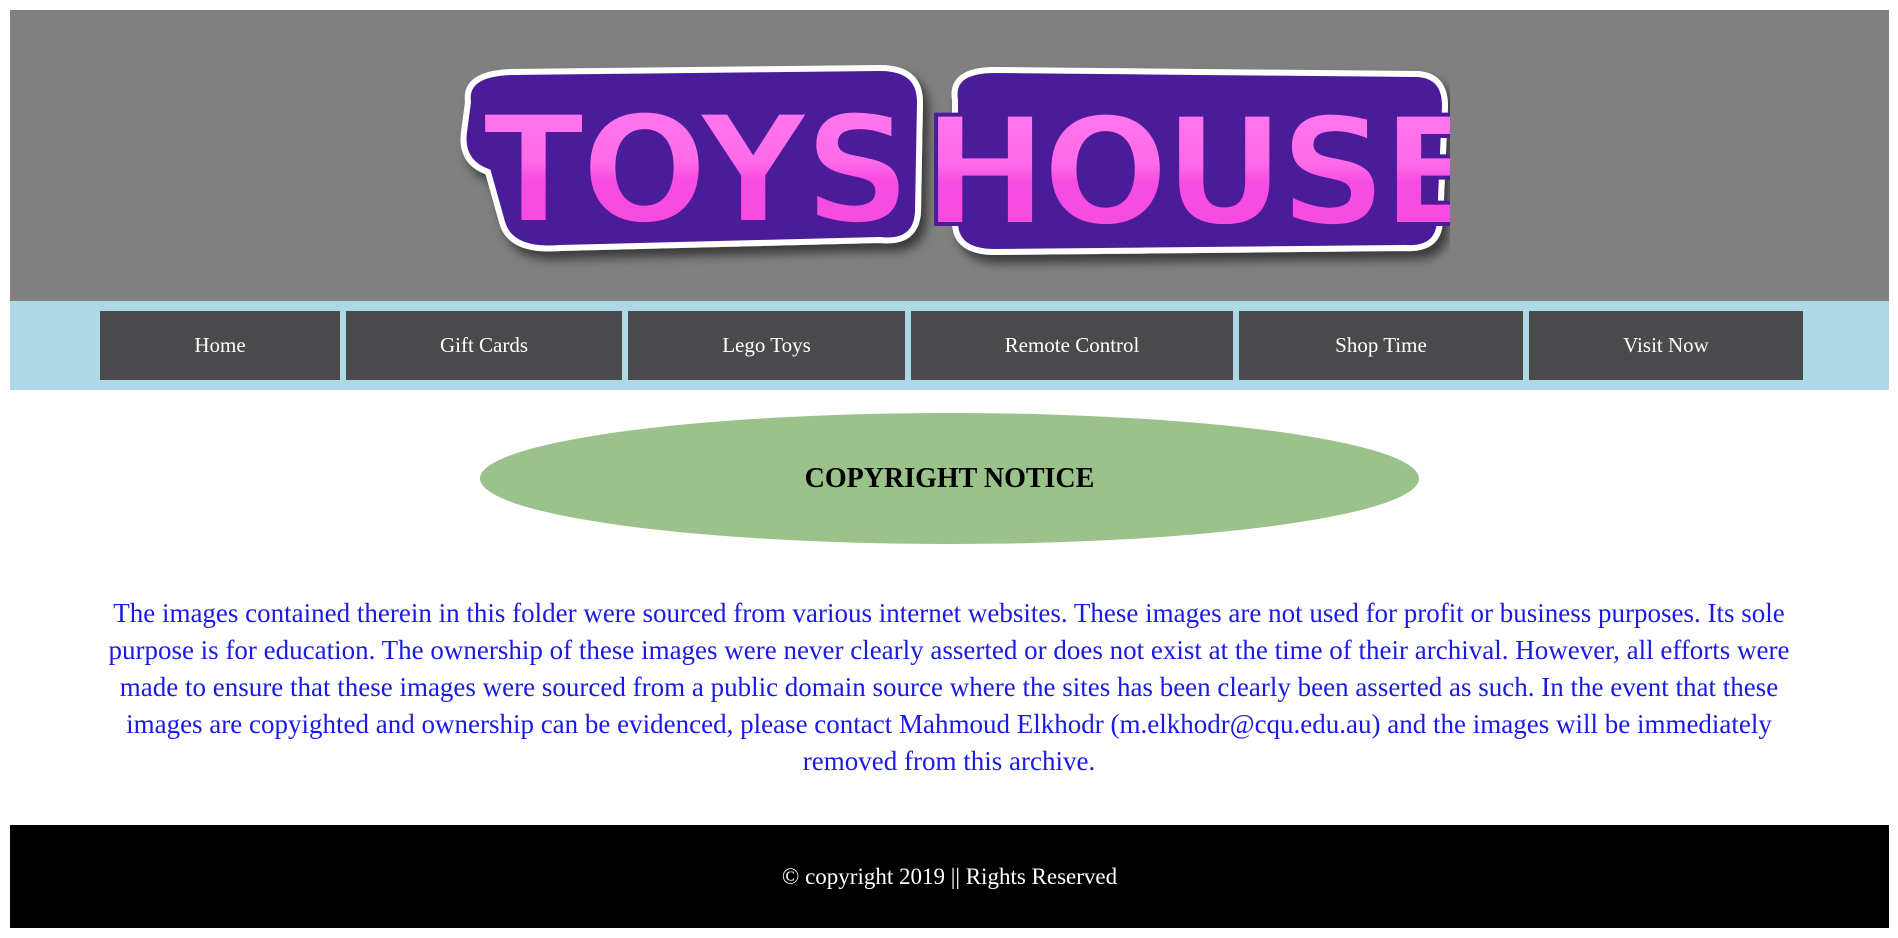 The width and height of the screenshot is (1898, 938). I want to click on nav-shop-time-button: Shop Time, so click(1381, 345).